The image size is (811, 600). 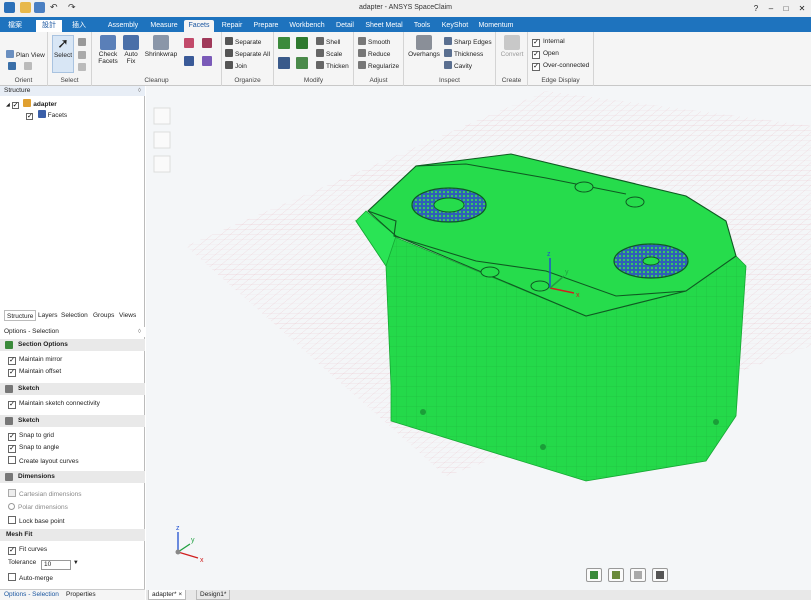 What do you see at coordinates (162, 140) in the screenshot?
I see `view-tool-2-icon` at bounding box center [162, 140].